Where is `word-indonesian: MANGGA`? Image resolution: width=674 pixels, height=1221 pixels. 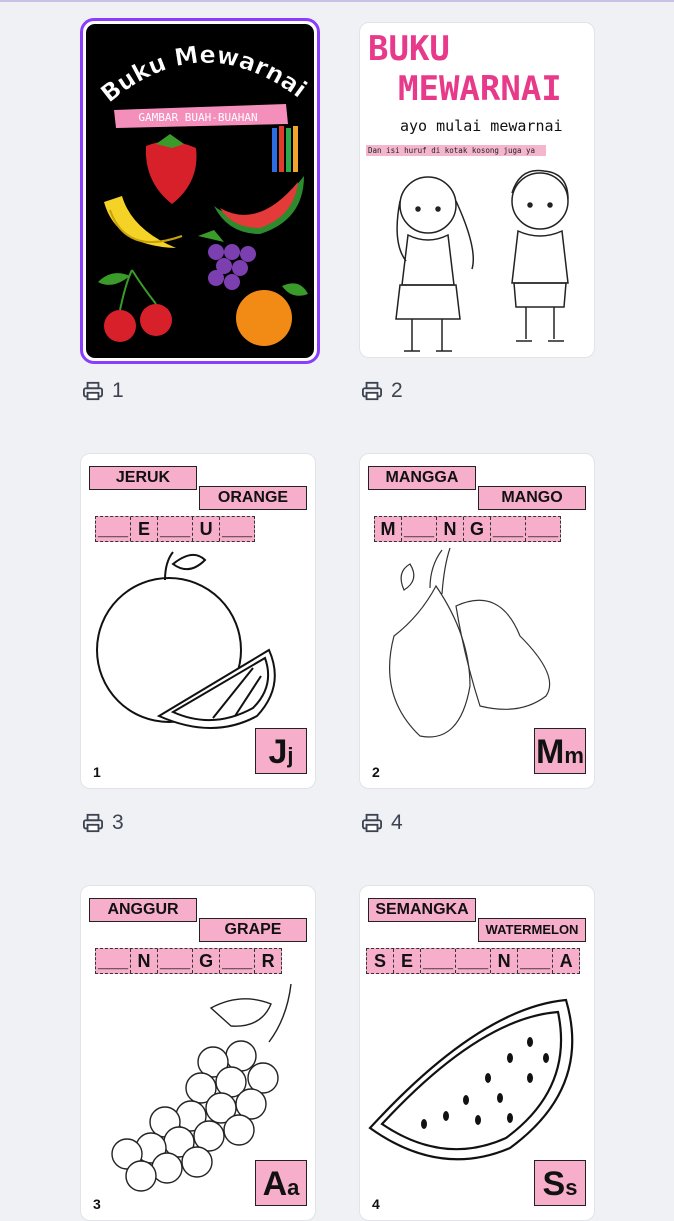 word-indonesian: MANGGA is located at coordinates (422, 478).